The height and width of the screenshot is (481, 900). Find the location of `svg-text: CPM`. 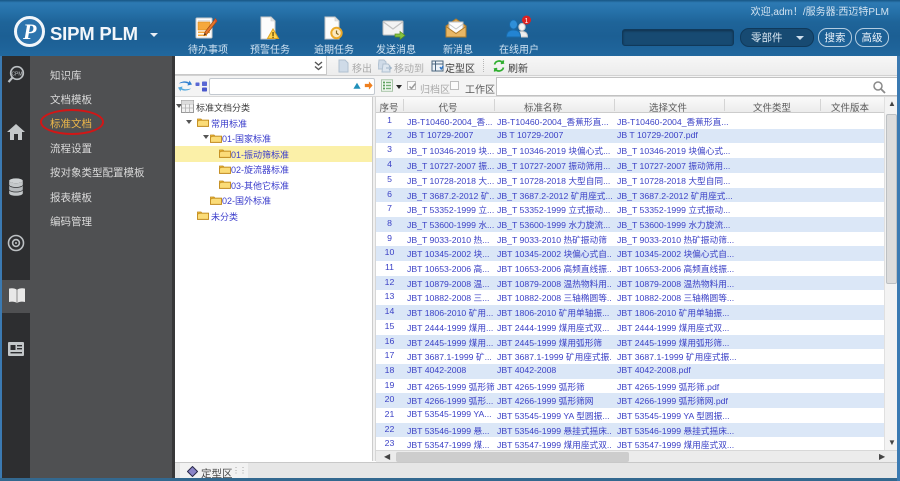

svg-text: CPM is located at coordinates (16, 75).